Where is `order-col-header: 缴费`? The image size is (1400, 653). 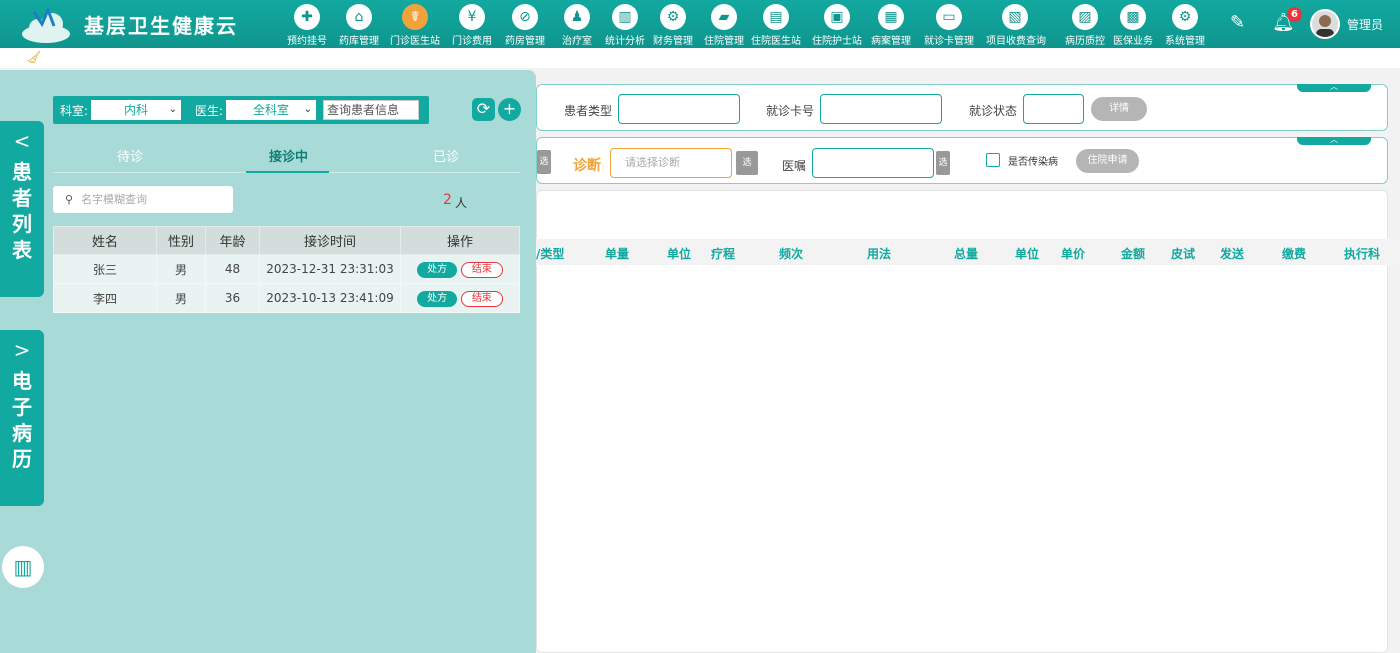 order-col-header: 缴费 is located at coordinates (1294, 254).